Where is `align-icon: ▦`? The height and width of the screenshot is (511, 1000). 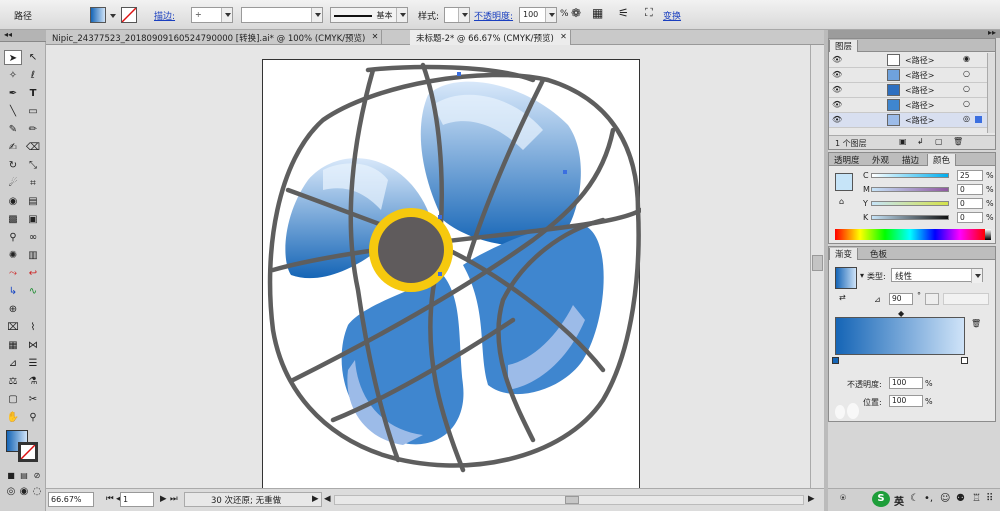 align-icon: ▦ is located at coordinates (597, 13).